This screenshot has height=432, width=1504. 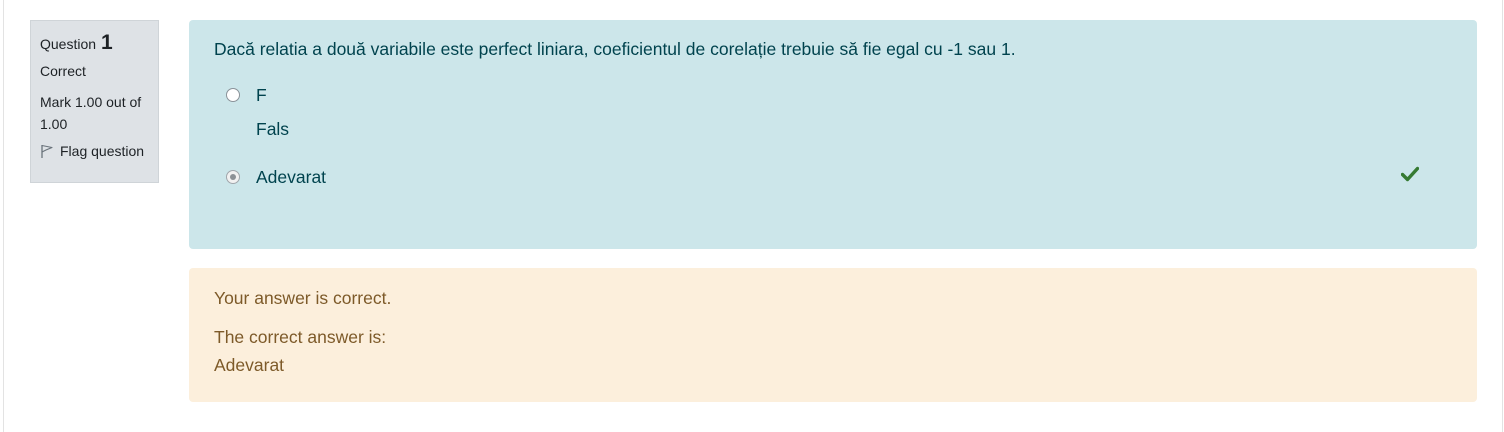 I want to click on flag-icon, so click(x=47, y=151).